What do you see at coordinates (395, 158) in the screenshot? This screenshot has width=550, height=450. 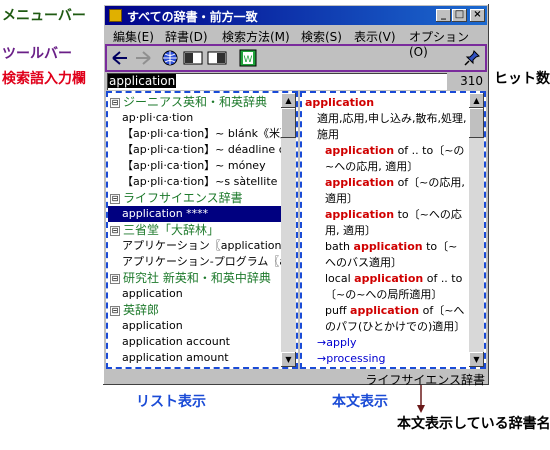 I see `example-line: application of .. to〔~の~への応用, 適用〕` at bounding box center [395, 158].